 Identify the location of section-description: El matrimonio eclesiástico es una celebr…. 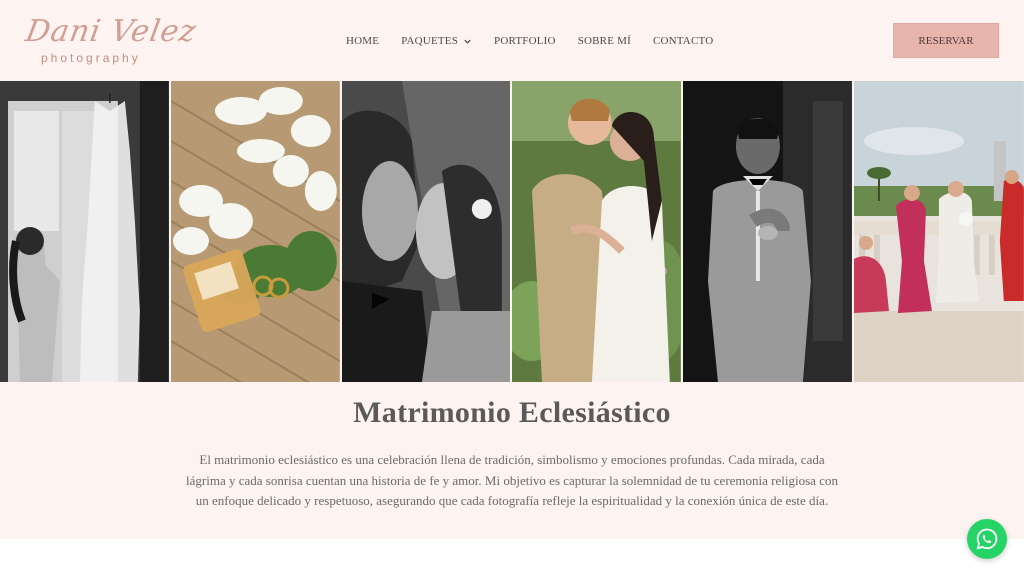
(512, 480).